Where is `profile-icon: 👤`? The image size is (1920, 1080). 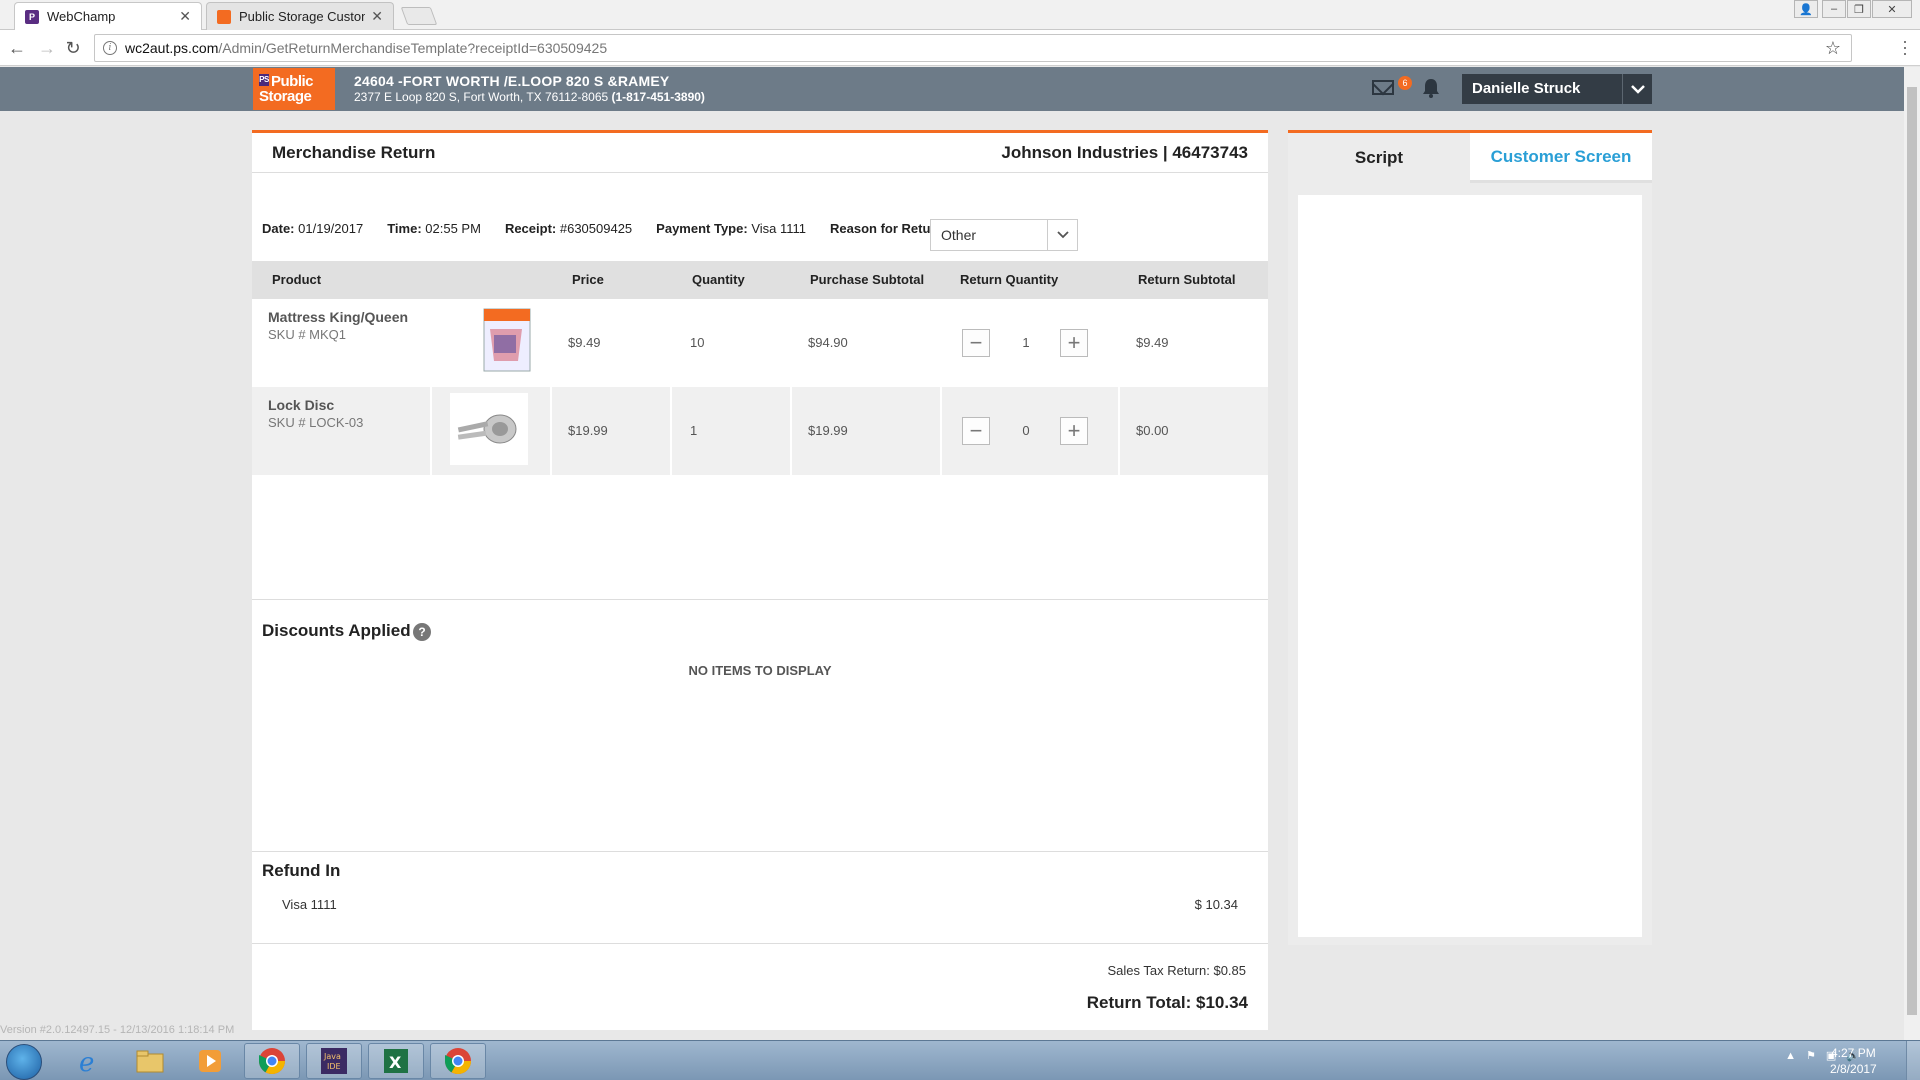
profile-icon: 👤 is located at coordinates (1806, 9).